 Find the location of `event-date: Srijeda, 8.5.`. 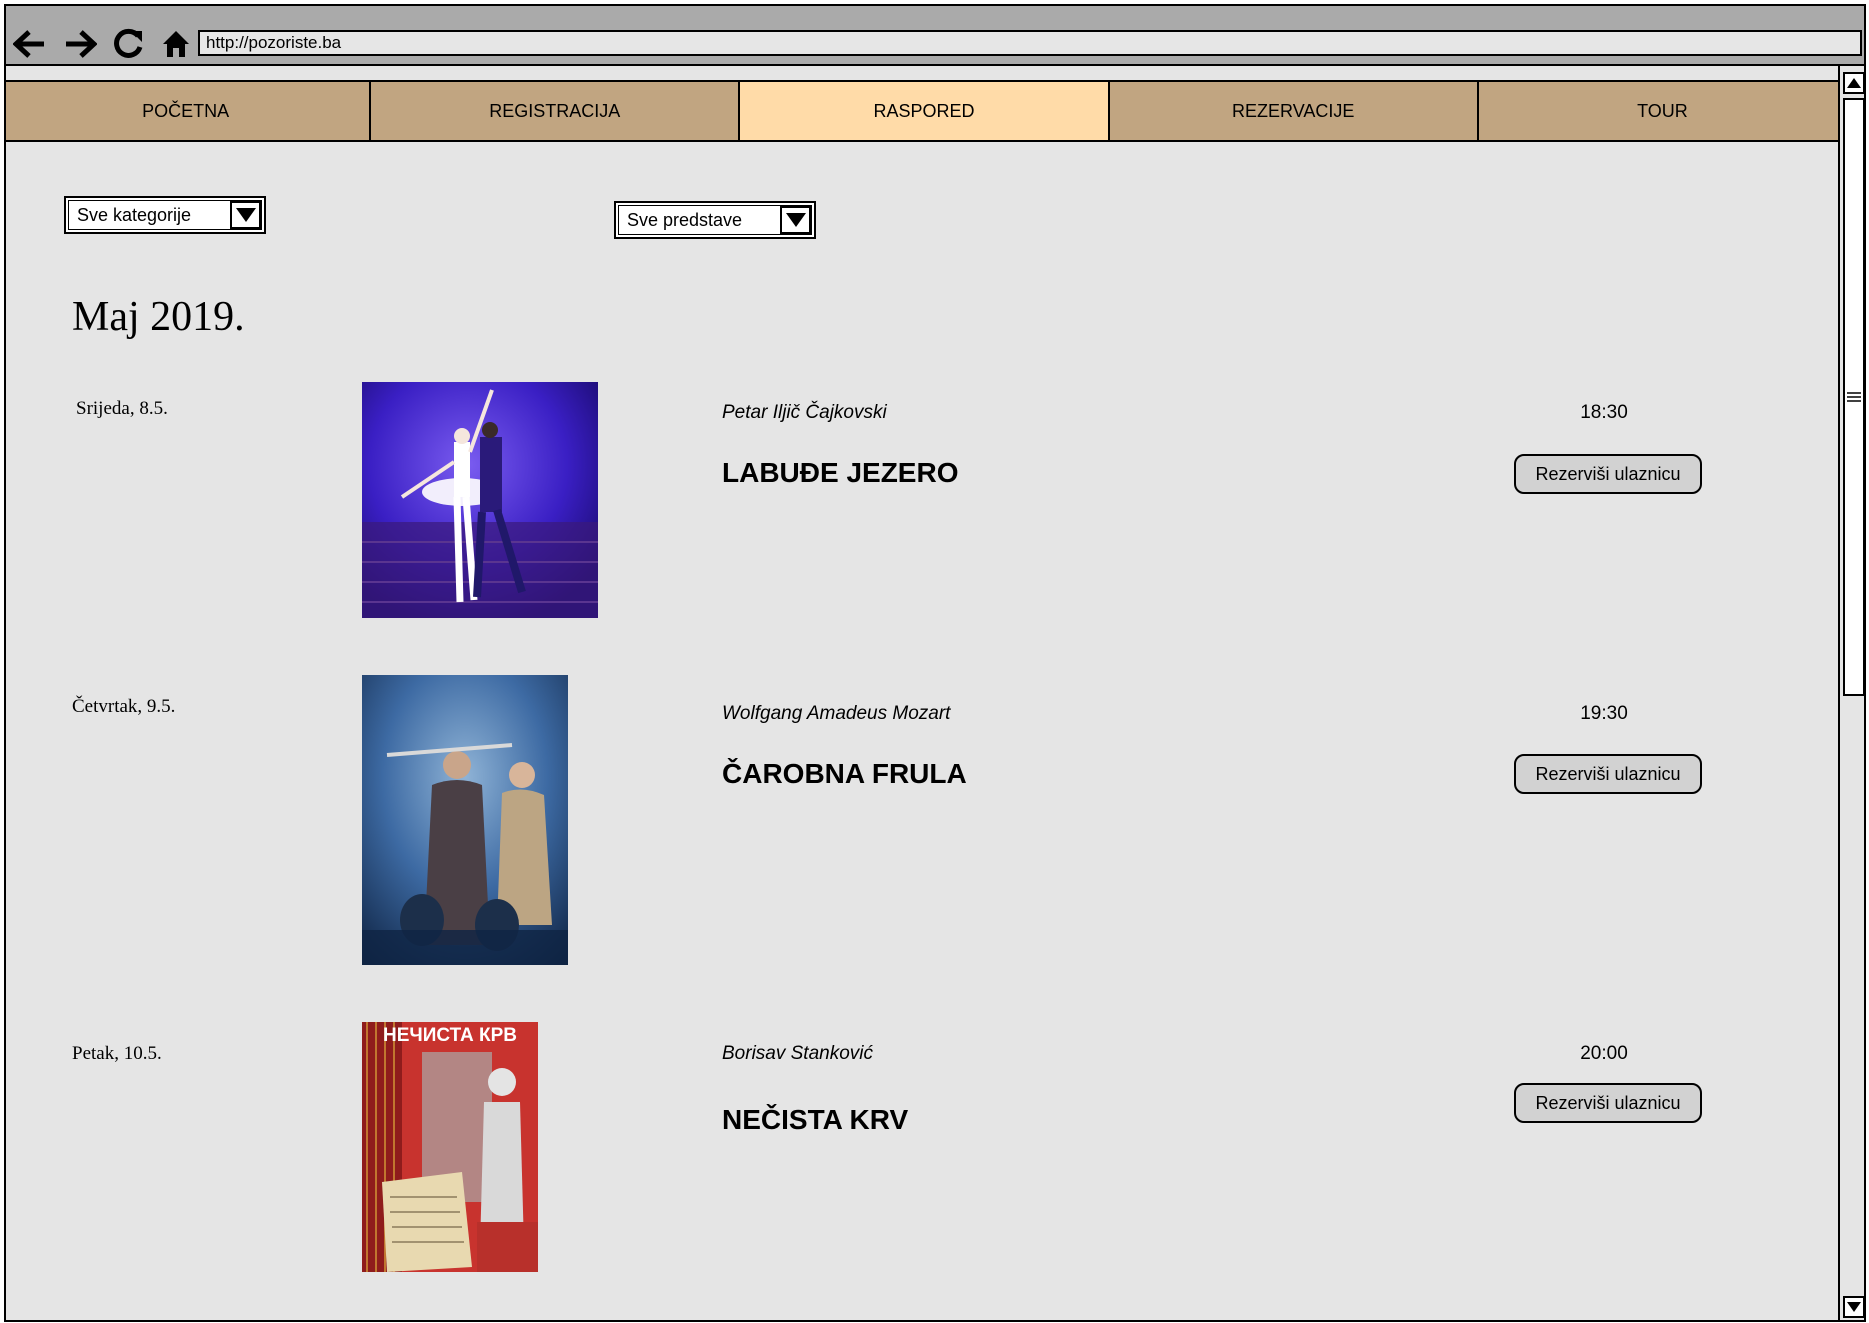

event-date: Srijeda, 8.5. is located at coordinates (122, 408).